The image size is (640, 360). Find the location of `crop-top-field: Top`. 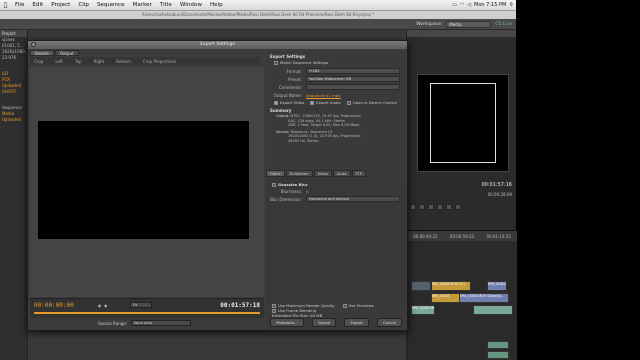

crop-top-field: Top is located at coordinates (78, 61).